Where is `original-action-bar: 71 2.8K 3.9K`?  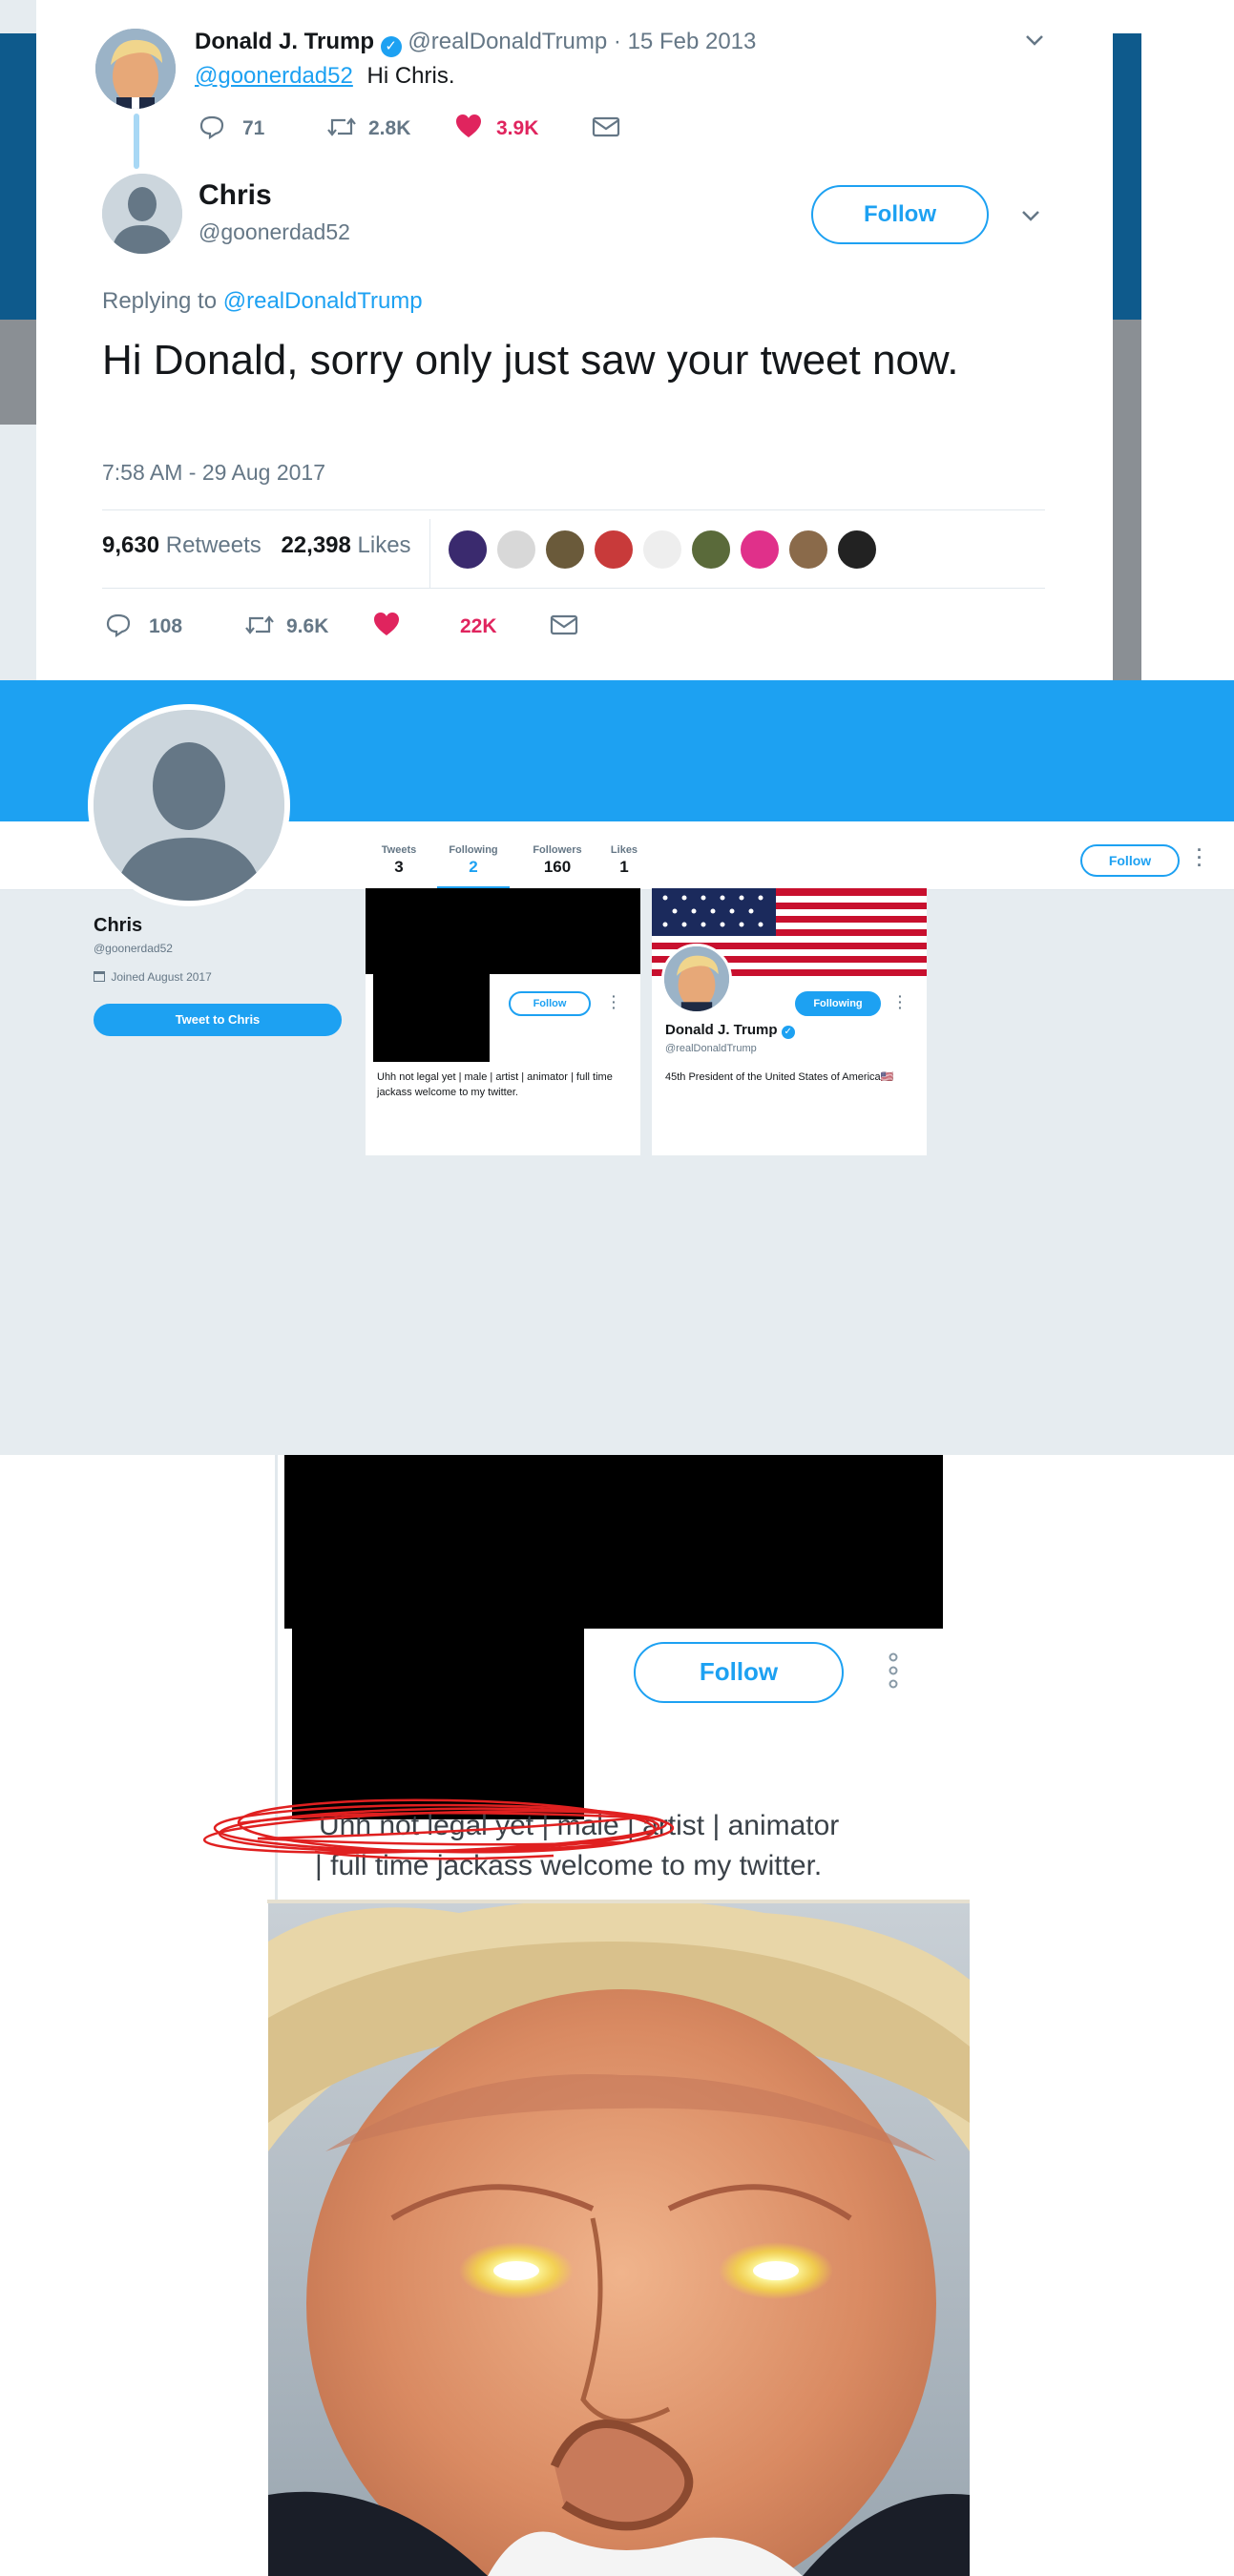
original-action-bar: 71 2.8K 3.9K is located at coordinates (466, 128).